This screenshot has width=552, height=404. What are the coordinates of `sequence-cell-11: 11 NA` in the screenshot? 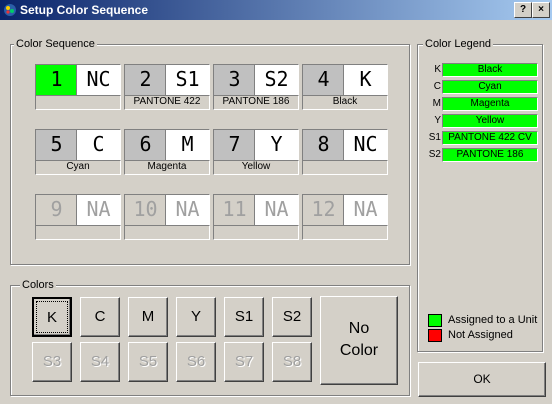 It's located at (256, 217).